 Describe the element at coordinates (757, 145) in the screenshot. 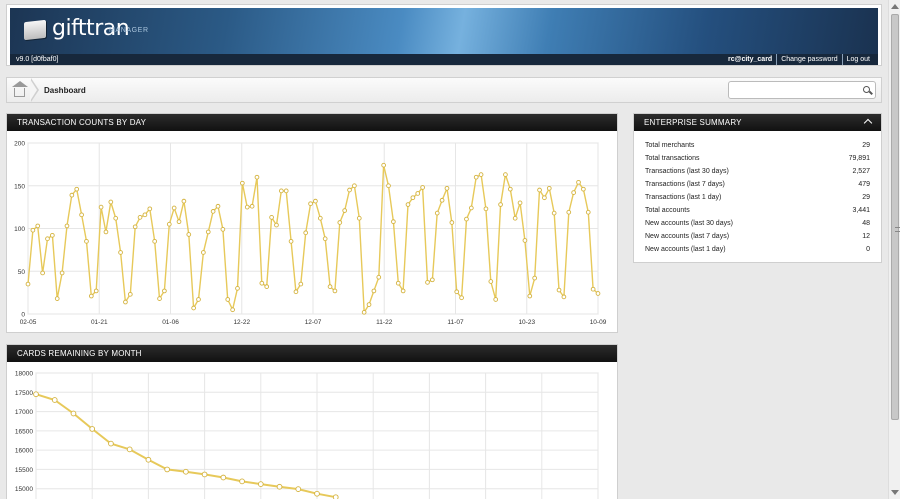

I see `summary-row: Total merchants 29` at that location.